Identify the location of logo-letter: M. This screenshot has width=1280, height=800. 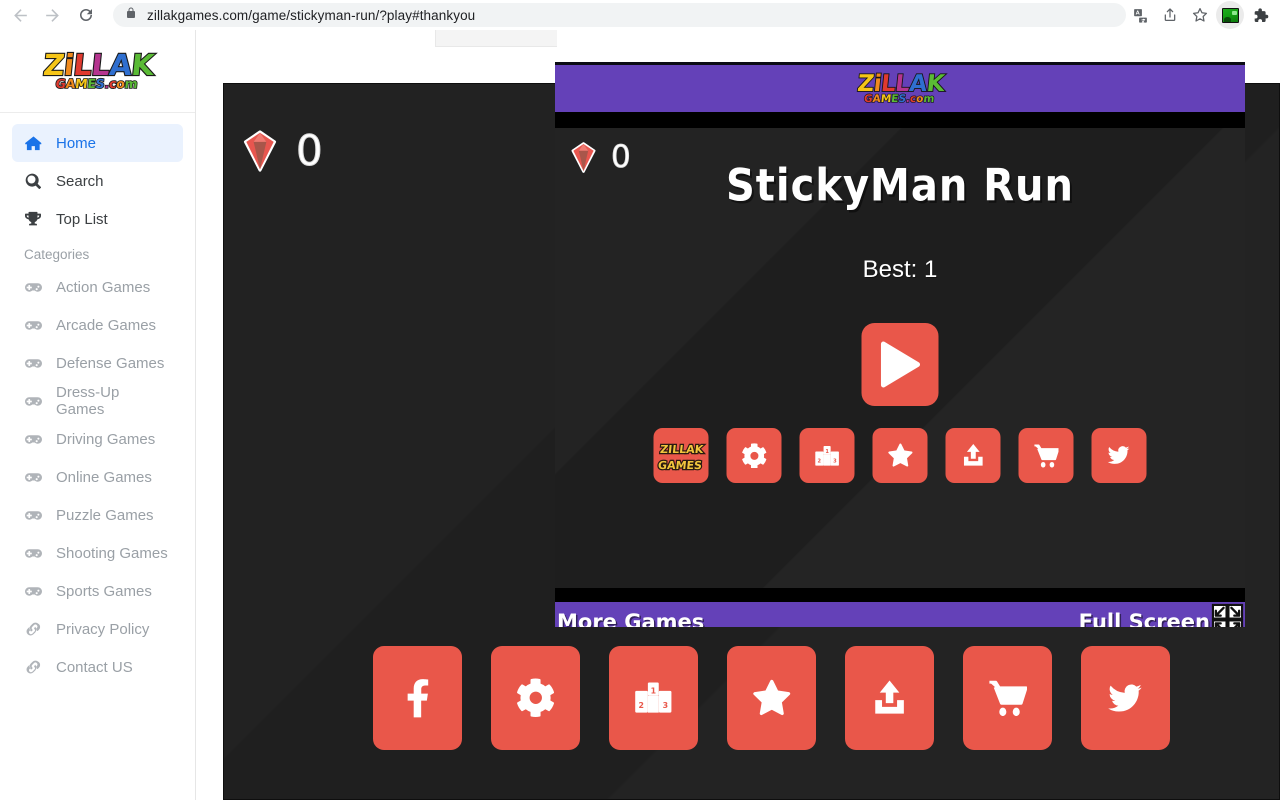
(80, 83).